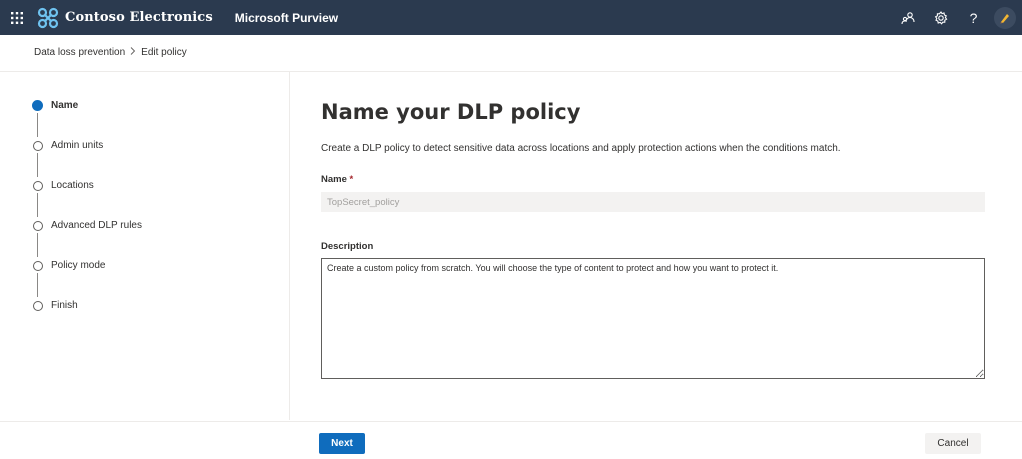 The image size is (1022, 459). Describe the element at coordinates (96, 225) in the screenshot. I see `step-label: Advanced DLP rules` at that location.